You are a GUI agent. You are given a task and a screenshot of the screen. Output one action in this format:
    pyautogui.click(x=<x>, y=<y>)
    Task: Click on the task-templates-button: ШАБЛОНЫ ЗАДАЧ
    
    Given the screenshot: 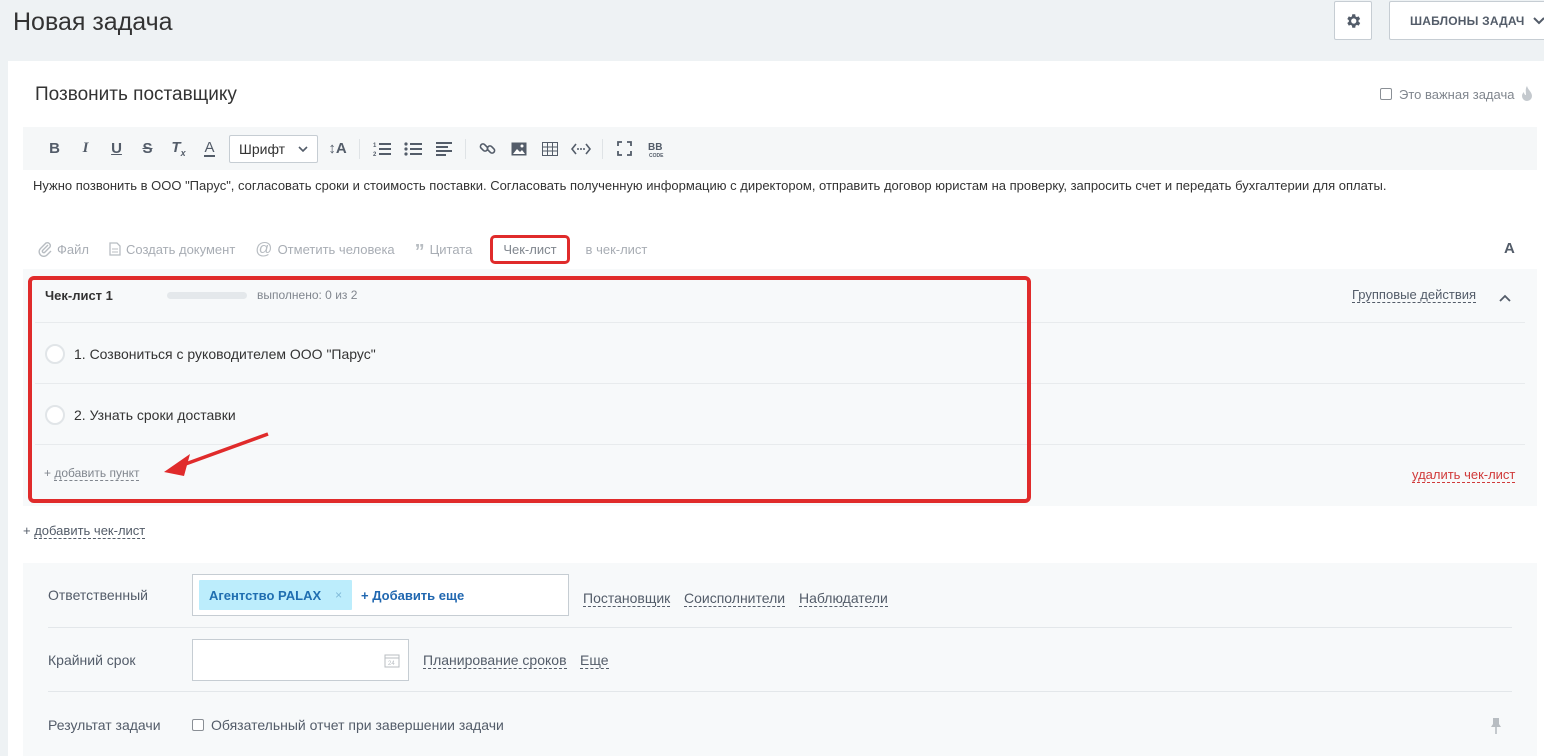 What is the action you would take?
    pyautogui.click(x=1466, y=20)
    